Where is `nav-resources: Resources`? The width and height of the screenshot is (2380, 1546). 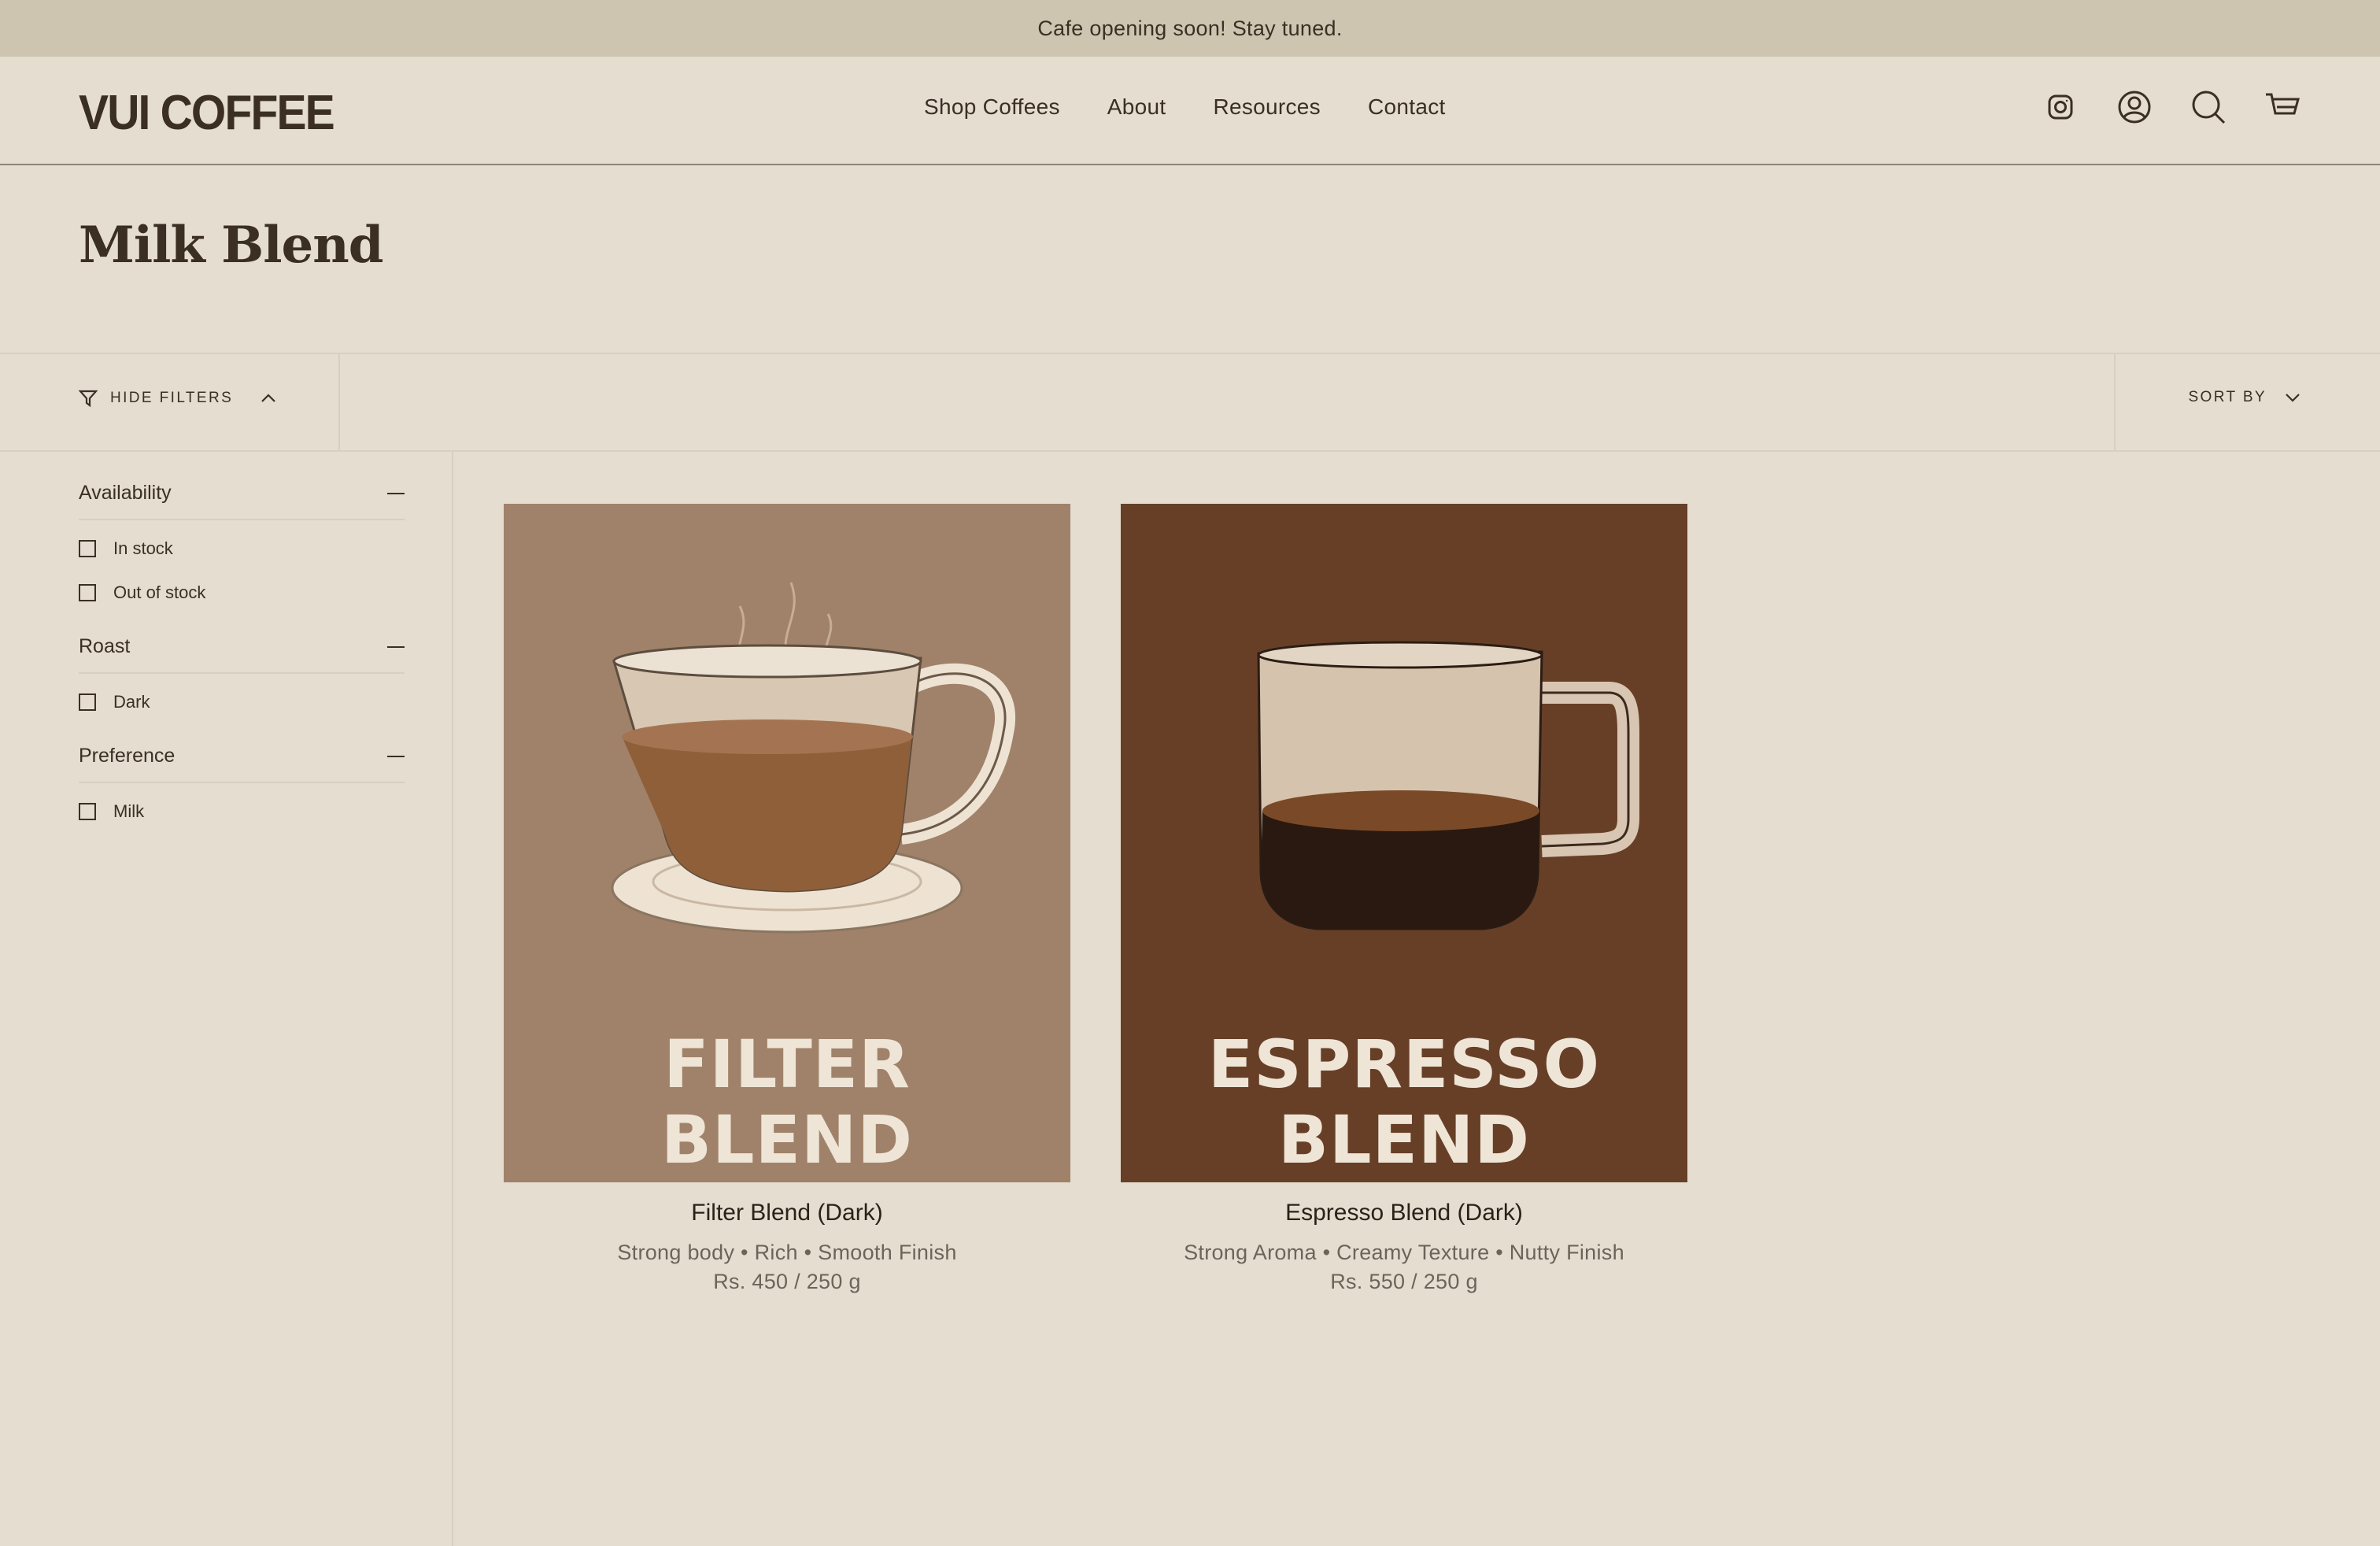
nav-resources: Resources is located at coordinates (1267, 107).